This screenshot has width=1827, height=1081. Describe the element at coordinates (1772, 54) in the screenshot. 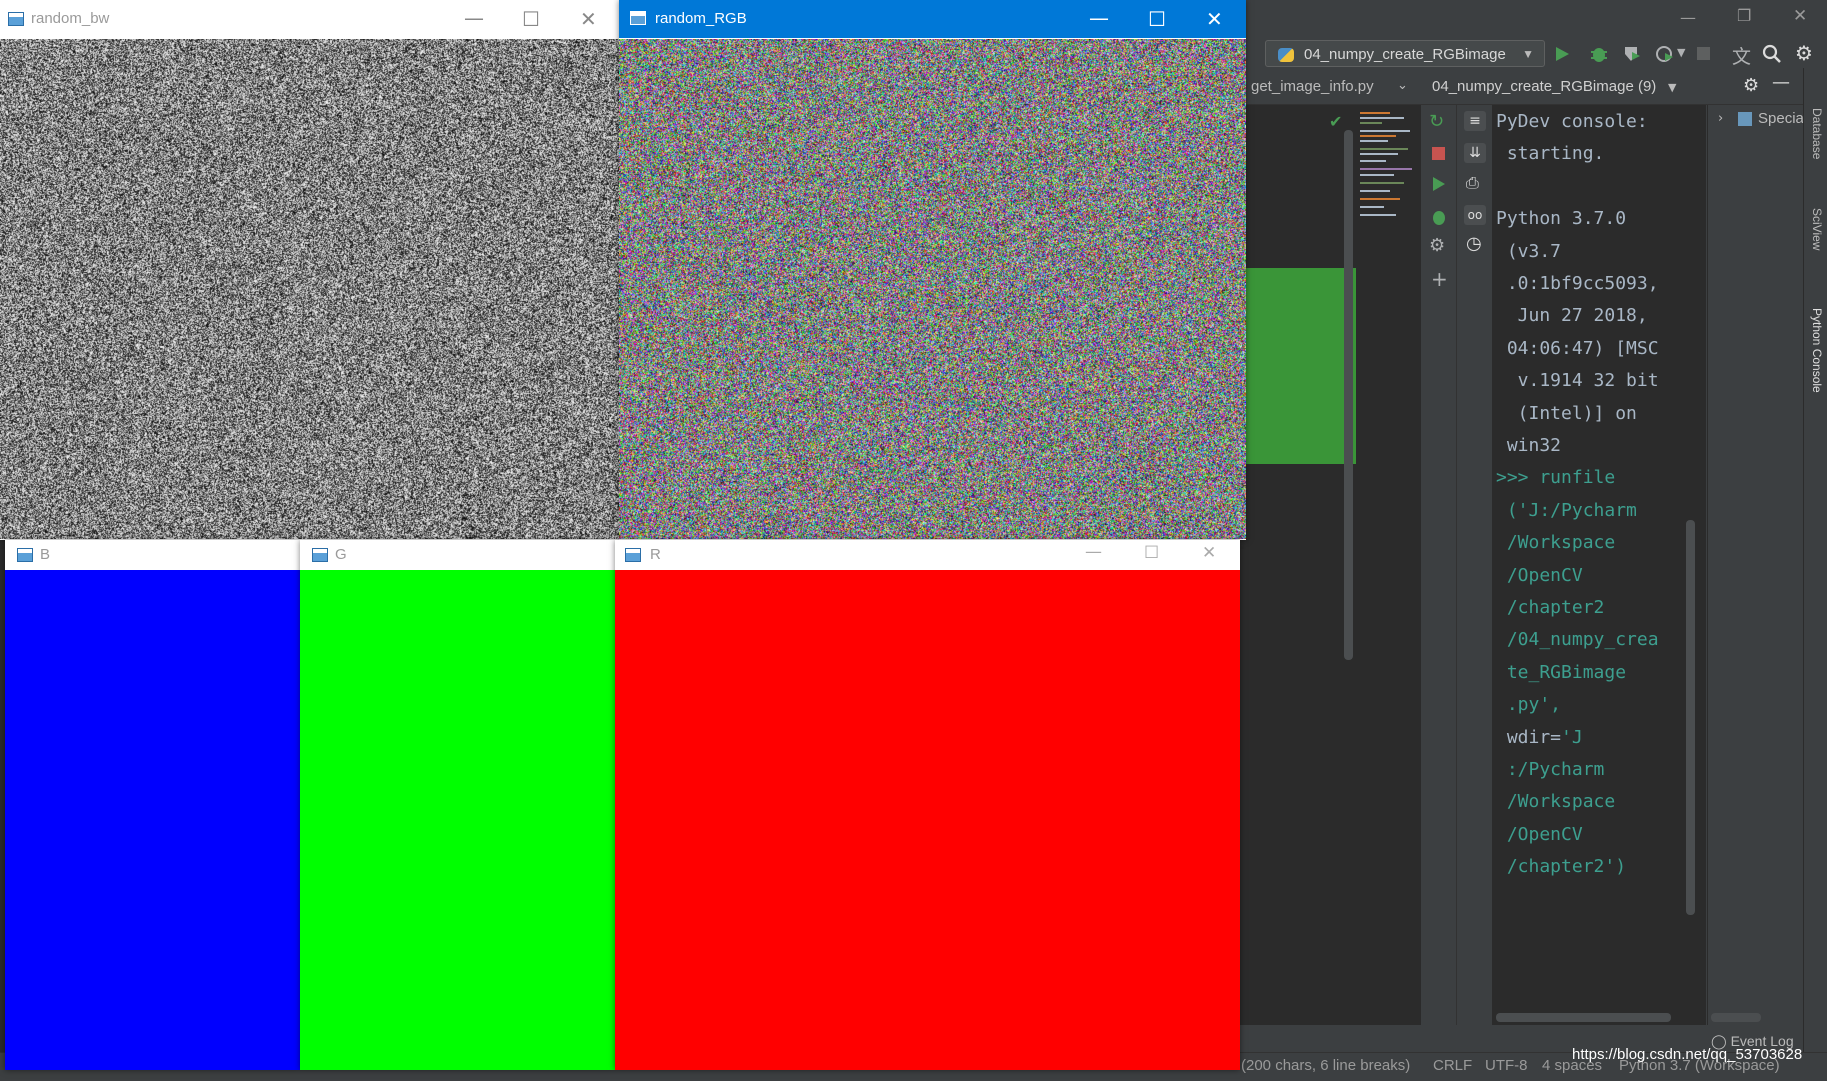

I see `search-icon` at that location.